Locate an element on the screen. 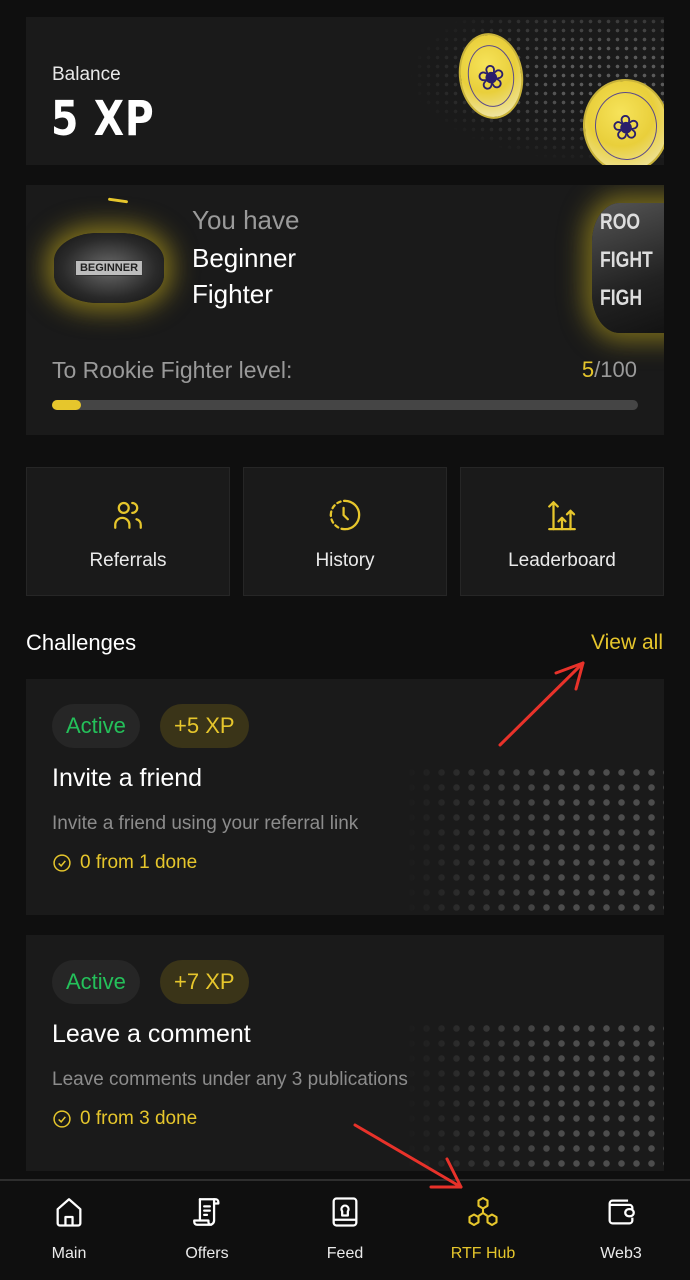  nav-offers: Offers is located at coordinates (207, 1230).